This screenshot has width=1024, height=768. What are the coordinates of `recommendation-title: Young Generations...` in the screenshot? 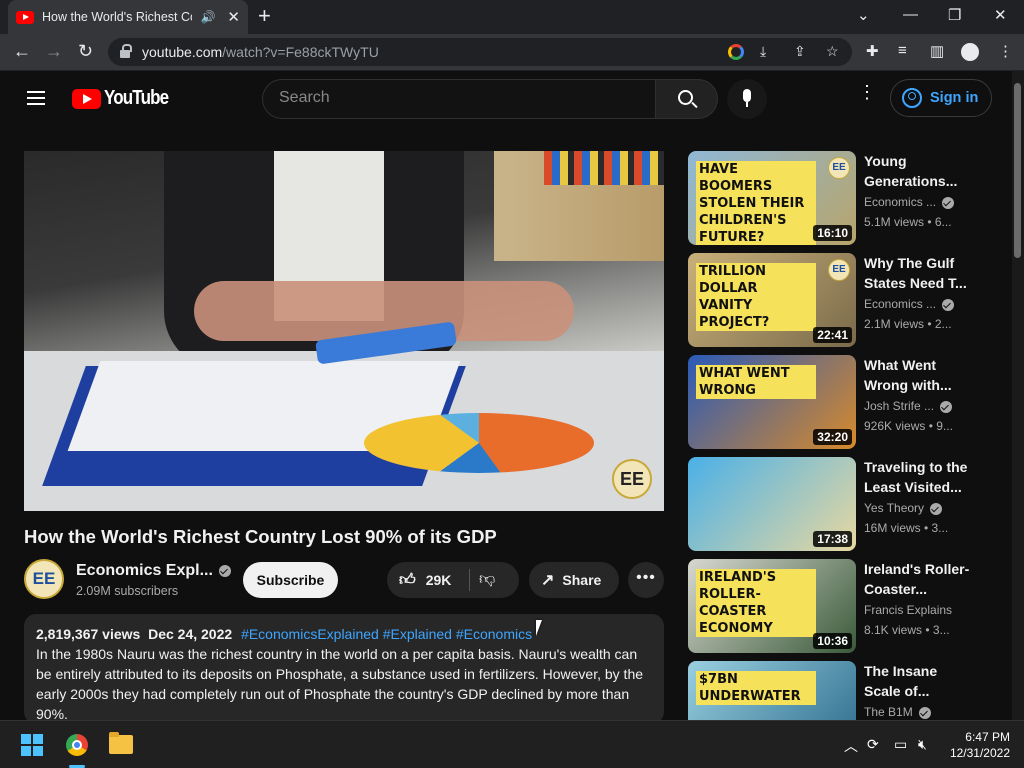 It's located at (919, 171).